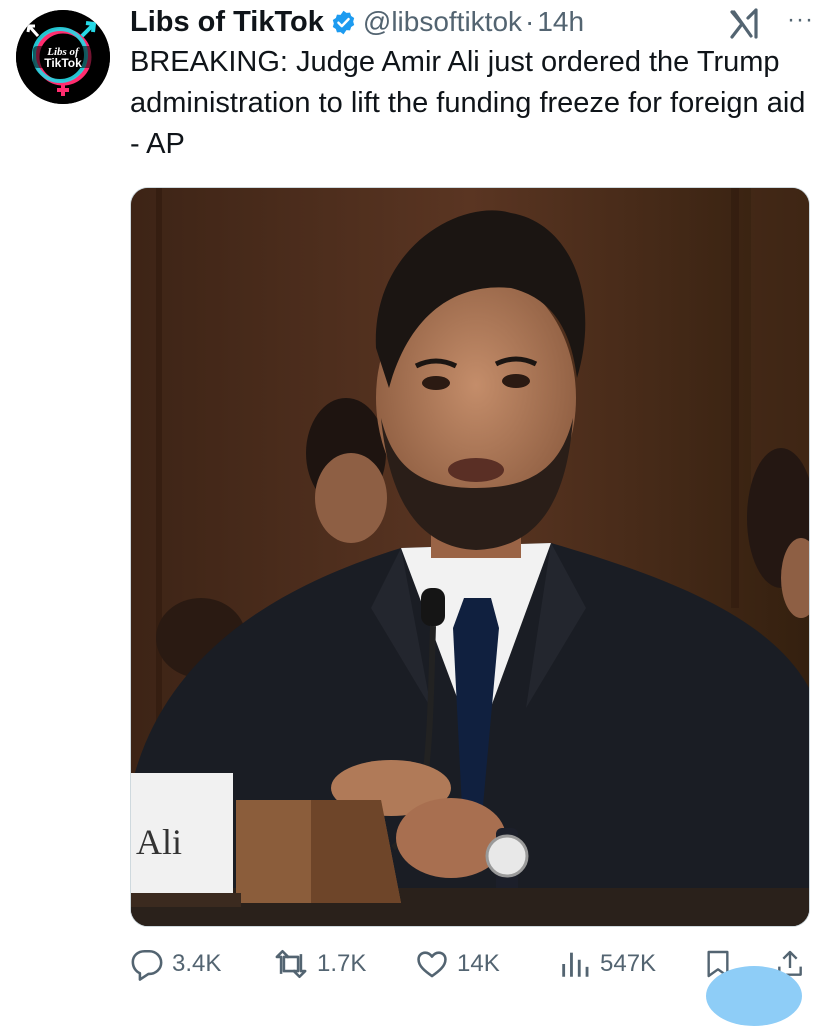 This screenshot has width=828, height=1026. Describe the element at coordinates (478, 963) in the screenshot. I see `like-count: 14K` at that location.